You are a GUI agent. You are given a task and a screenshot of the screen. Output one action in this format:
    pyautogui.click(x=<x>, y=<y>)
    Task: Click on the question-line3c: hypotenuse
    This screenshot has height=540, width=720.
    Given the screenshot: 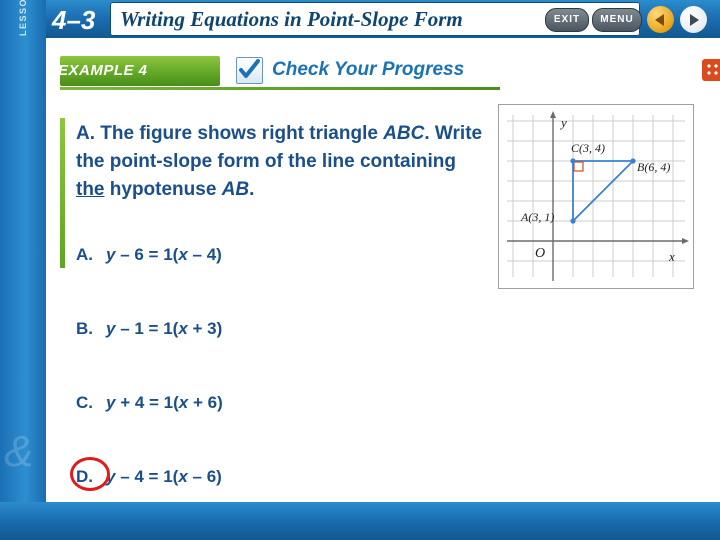 What is the action you would take?
    pyautogui.click(x=160, y=189)
    